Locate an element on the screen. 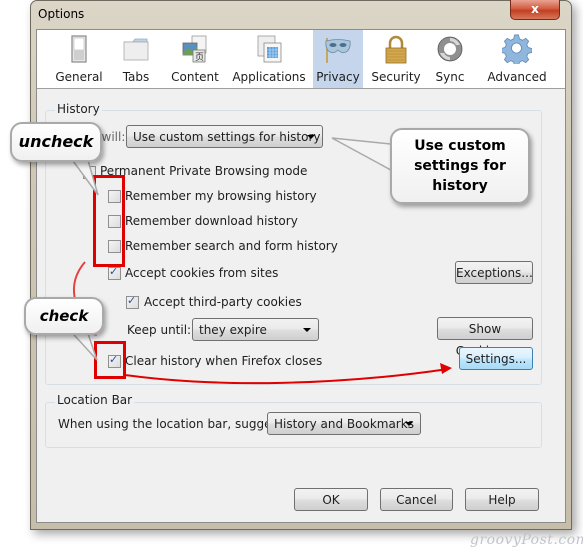 This screenshot has width=583, height=554. check-callout: check is located at coordinates (64, 316).